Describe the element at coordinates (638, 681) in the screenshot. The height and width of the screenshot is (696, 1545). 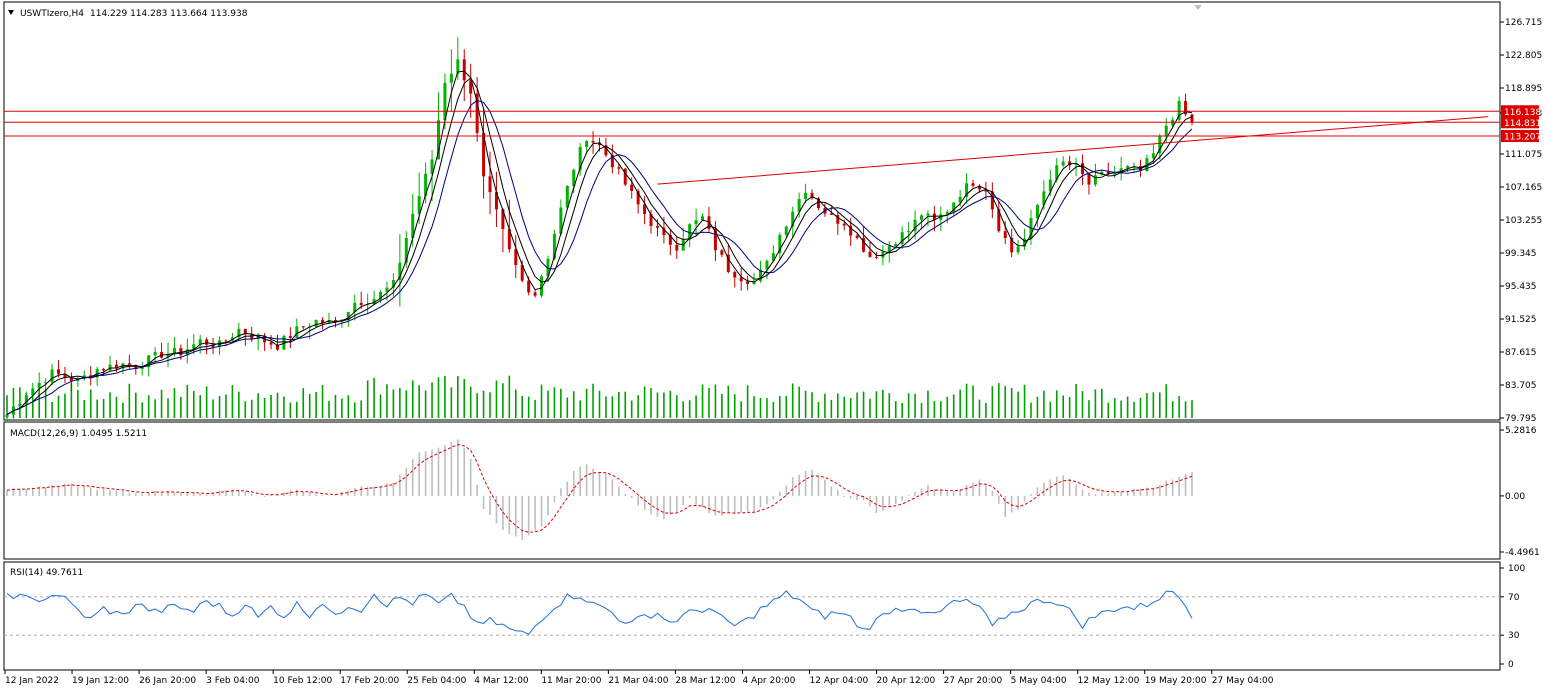
I see `time-tick-label: 21 Mar 04:00` at that location.